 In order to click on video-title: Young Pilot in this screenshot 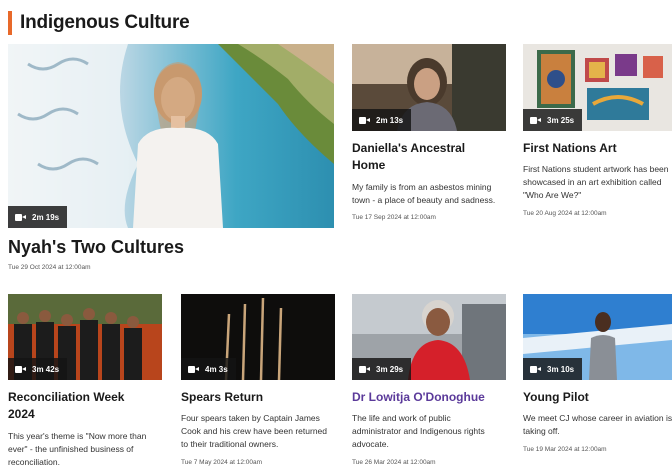, I will do `click(556, 397)`.